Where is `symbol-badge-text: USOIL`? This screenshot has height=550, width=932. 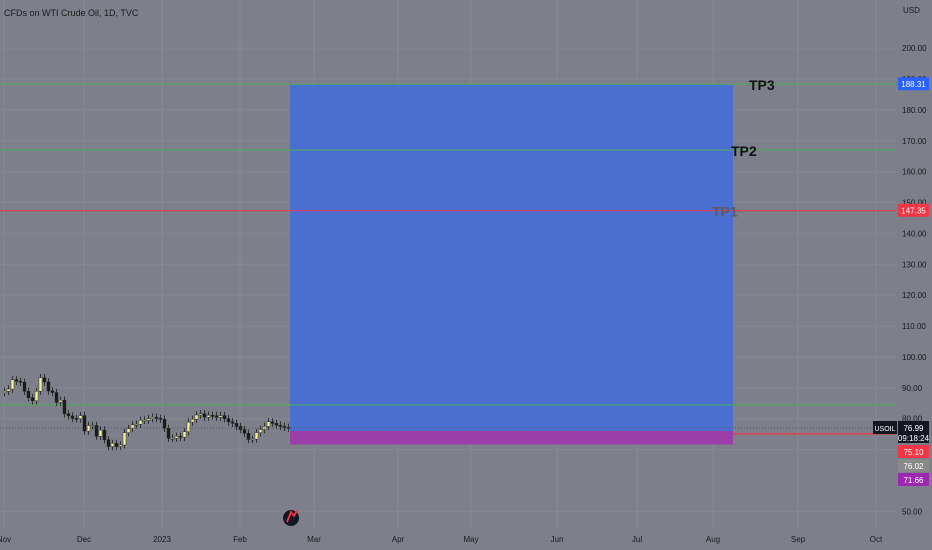
symbol-badge-text: USOIL is located at coordinates (884, 429).